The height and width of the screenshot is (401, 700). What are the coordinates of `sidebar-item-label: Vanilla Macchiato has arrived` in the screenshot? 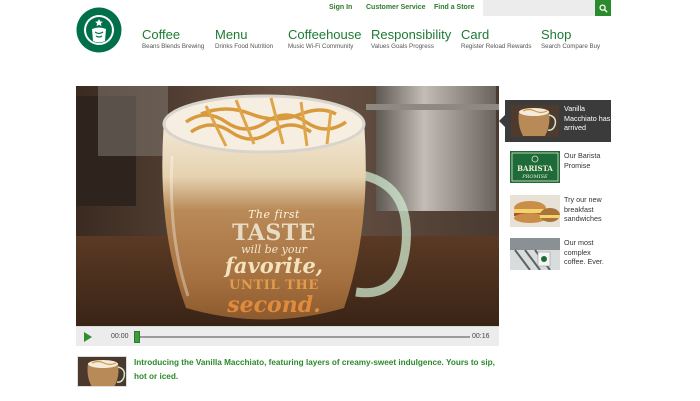 It's located at (587, 118).